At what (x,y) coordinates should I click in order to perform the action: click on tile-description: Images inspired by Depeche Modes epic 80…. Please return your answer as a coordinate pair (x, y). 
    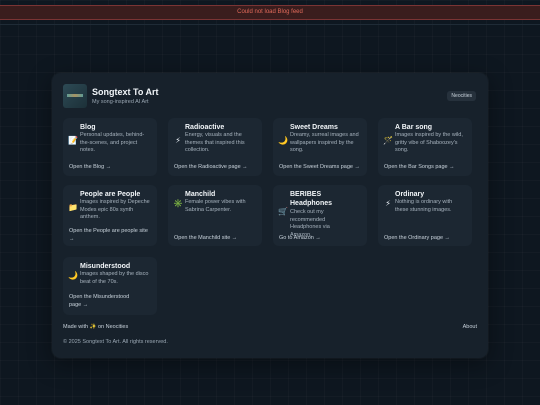
    Looking at the image, I should click on (115, 209).